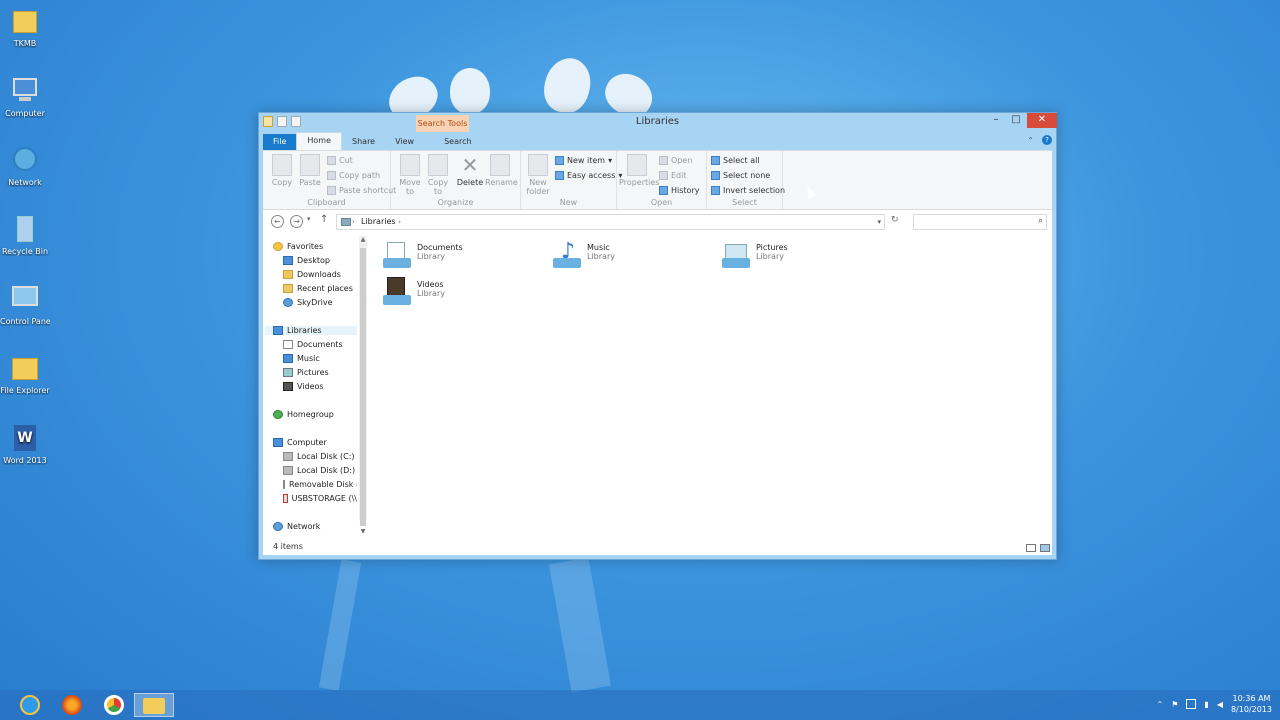 The image size is (1280, 720). Describe the element at coordinates (303, 414) in the screenshot. I see `nav-homegroup: Homegroup` at that location.